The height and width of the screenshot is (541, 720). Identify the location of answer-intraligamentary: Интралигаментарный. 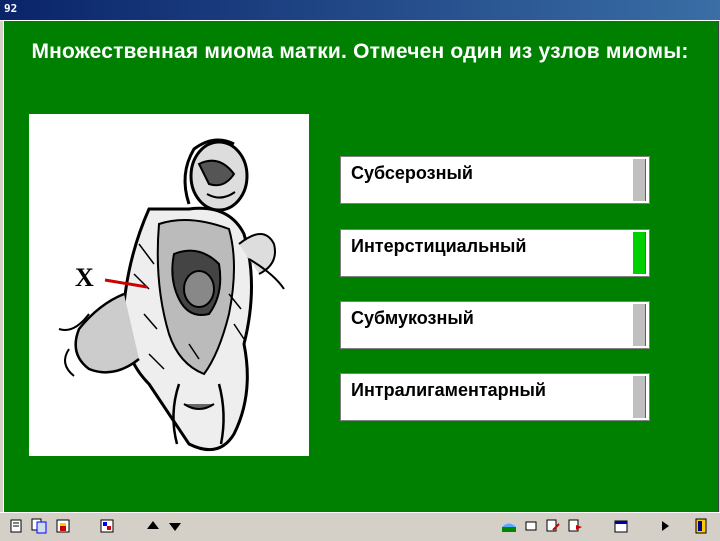
(495, 397).